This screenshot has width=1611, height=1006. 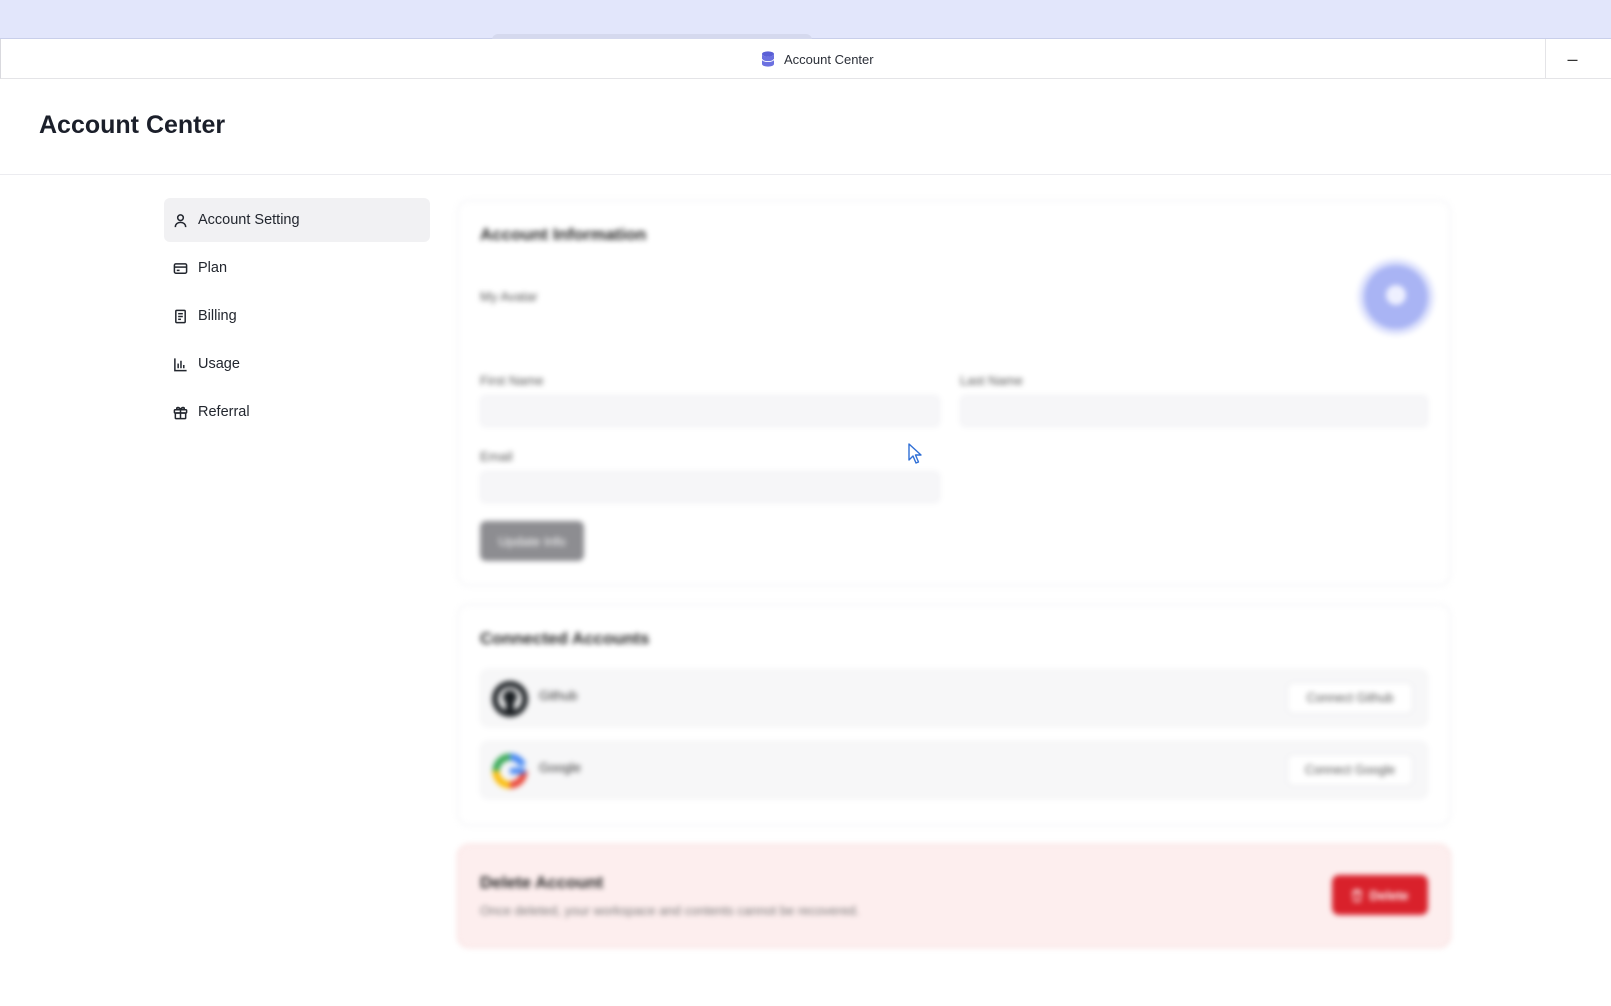 What do you see at coordinates (180, 412) in the screenshot?
I see `gift-icon` at bounding box center [180, 412].